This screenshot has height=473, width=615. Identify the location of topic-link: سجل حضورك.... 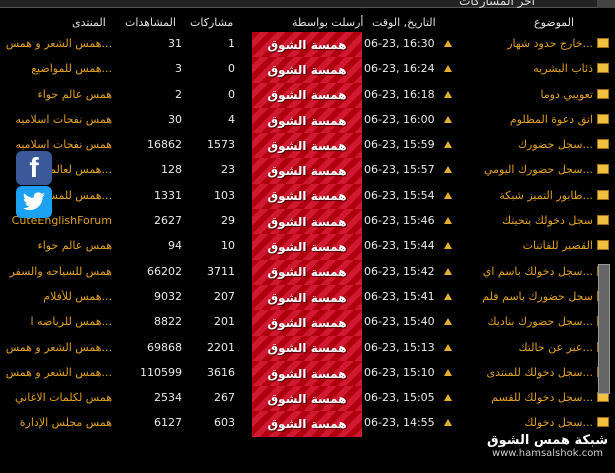
(524, 144).